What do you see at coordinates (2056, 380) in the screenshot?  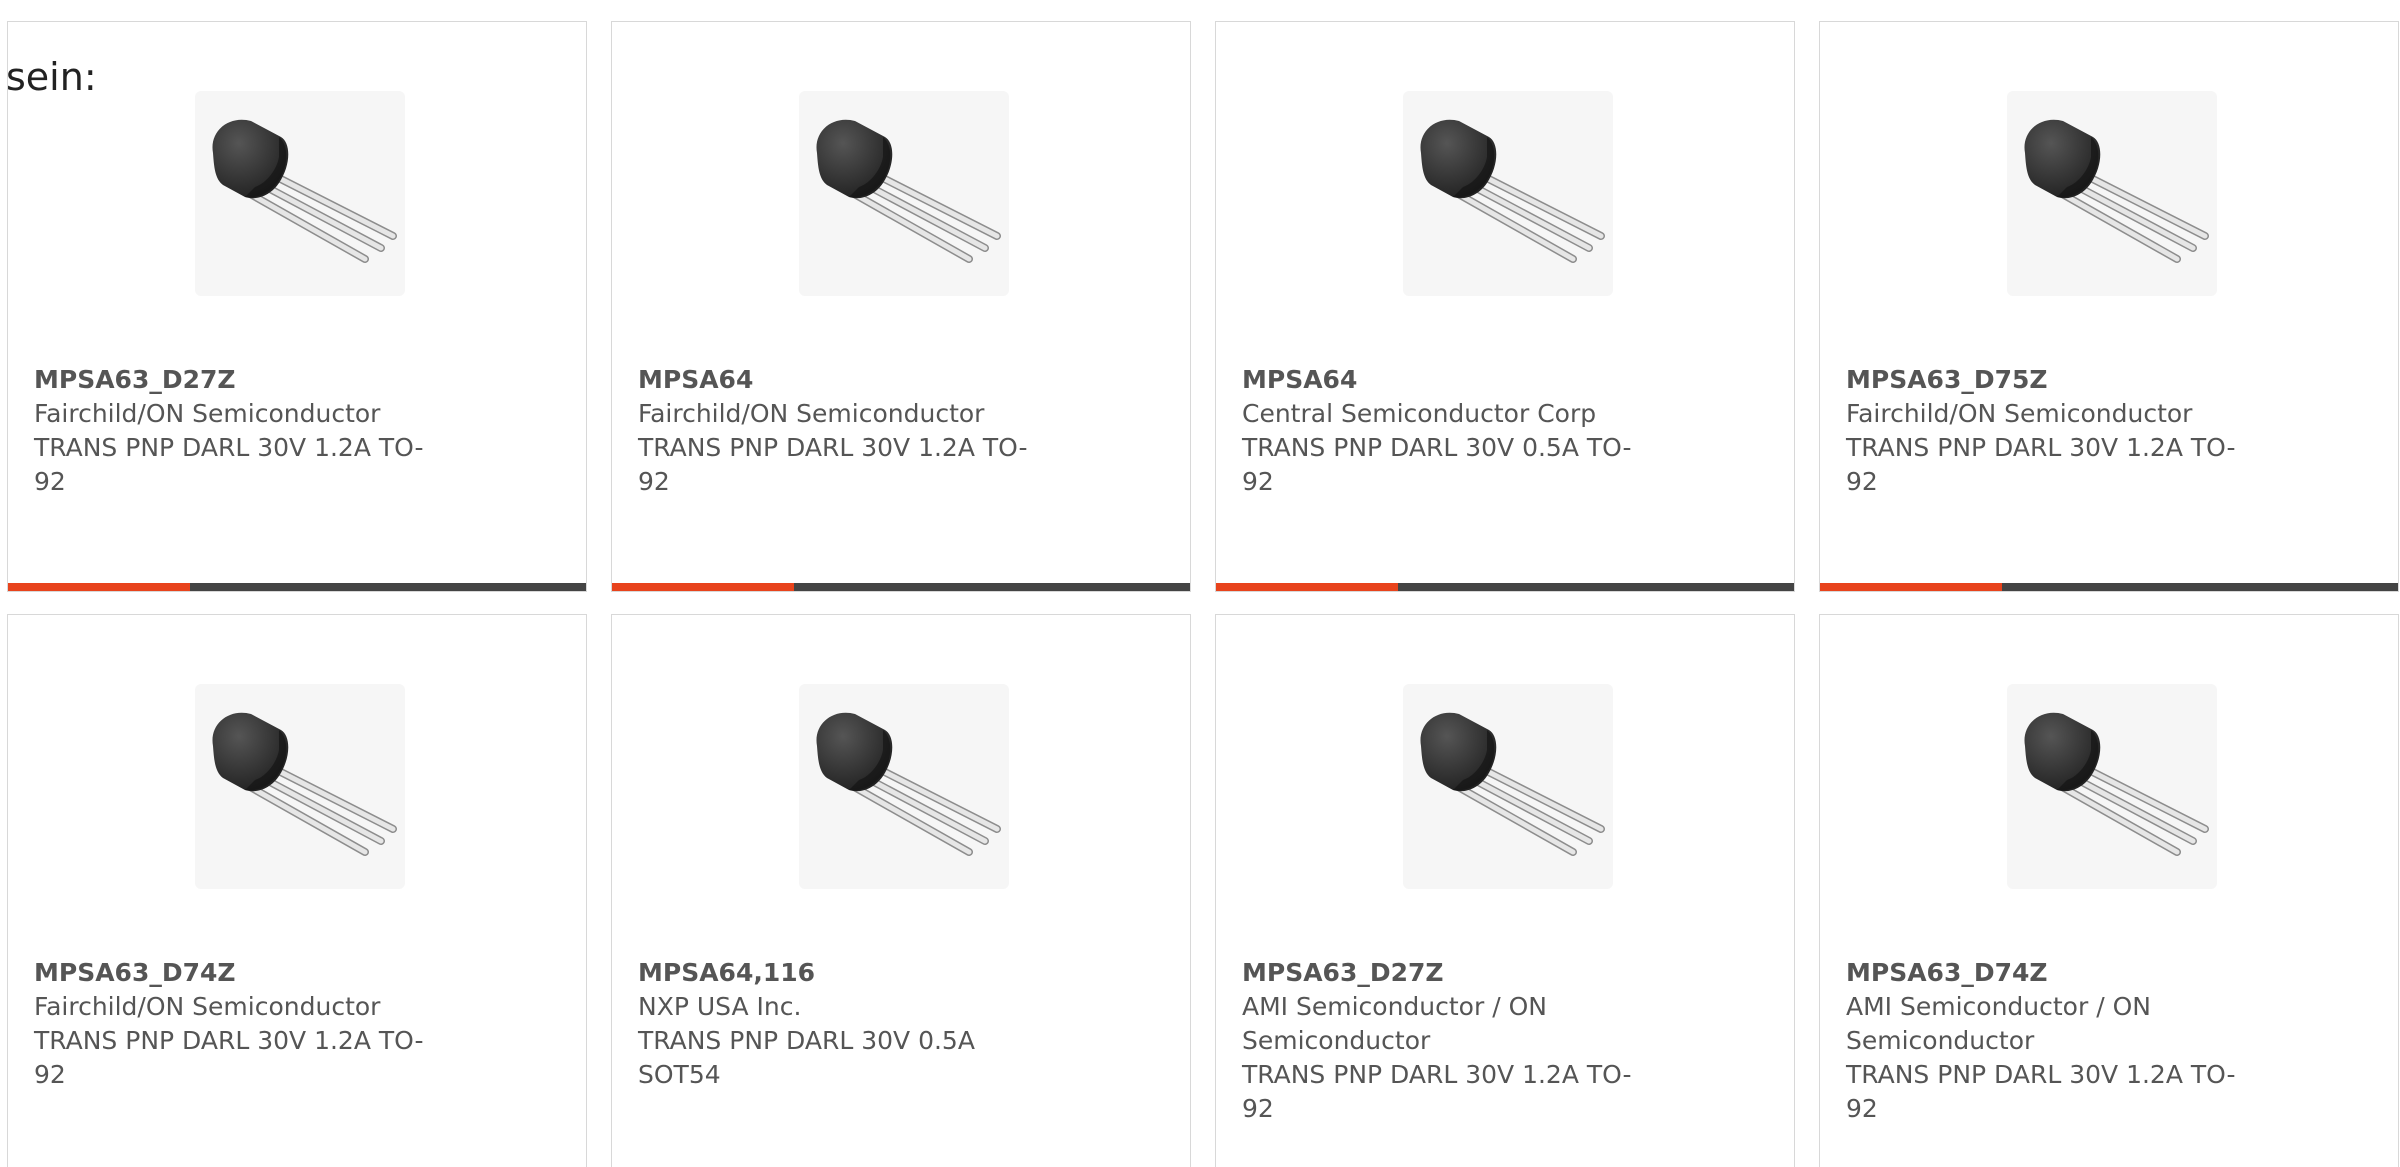 I see `part-number: MPSA63_D75Z` at bounding box center [2056, 380].